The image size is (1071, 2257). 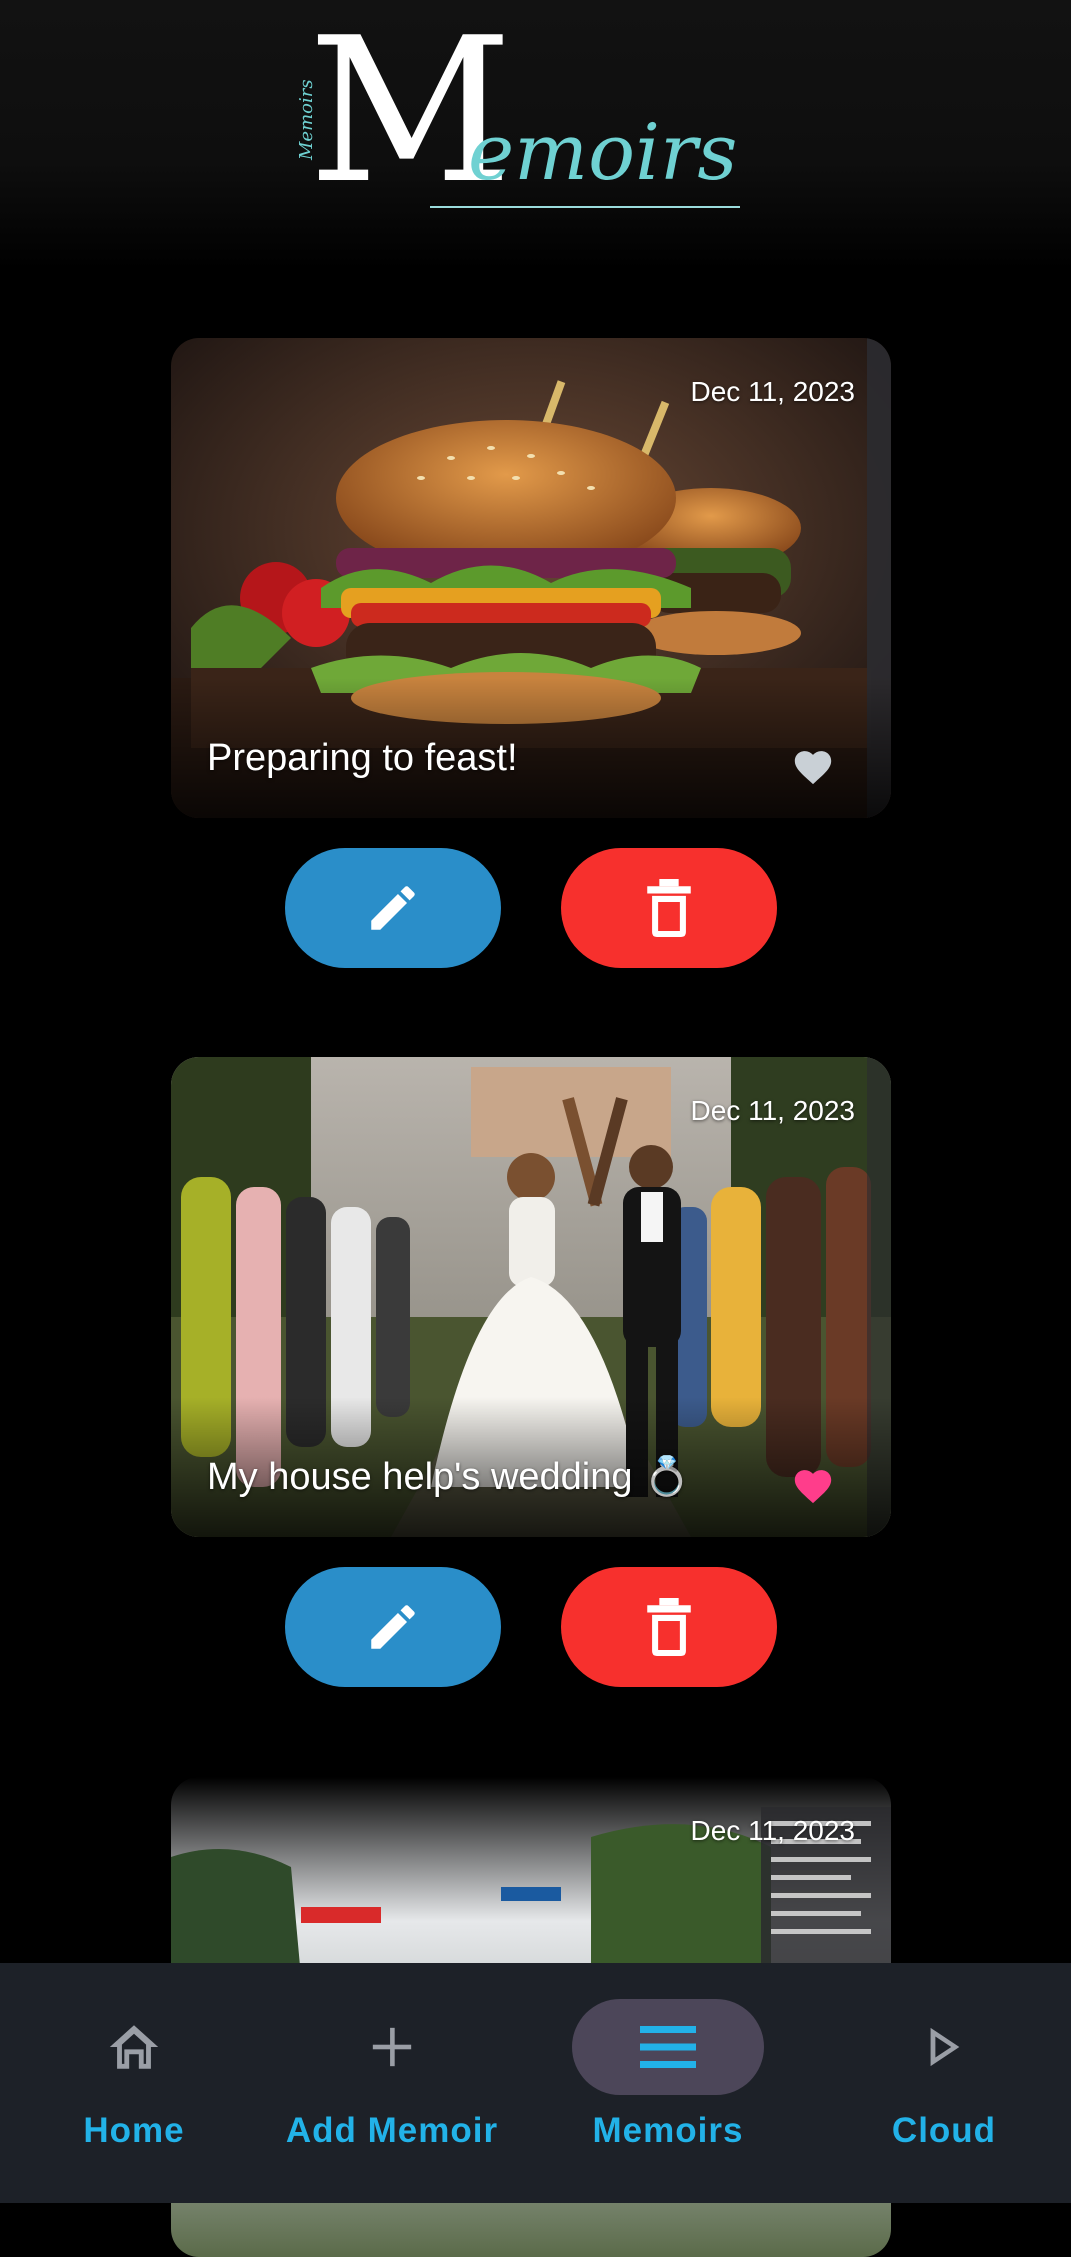 I want to click on nav-item-home: Home, so click(x=134, y=2083).